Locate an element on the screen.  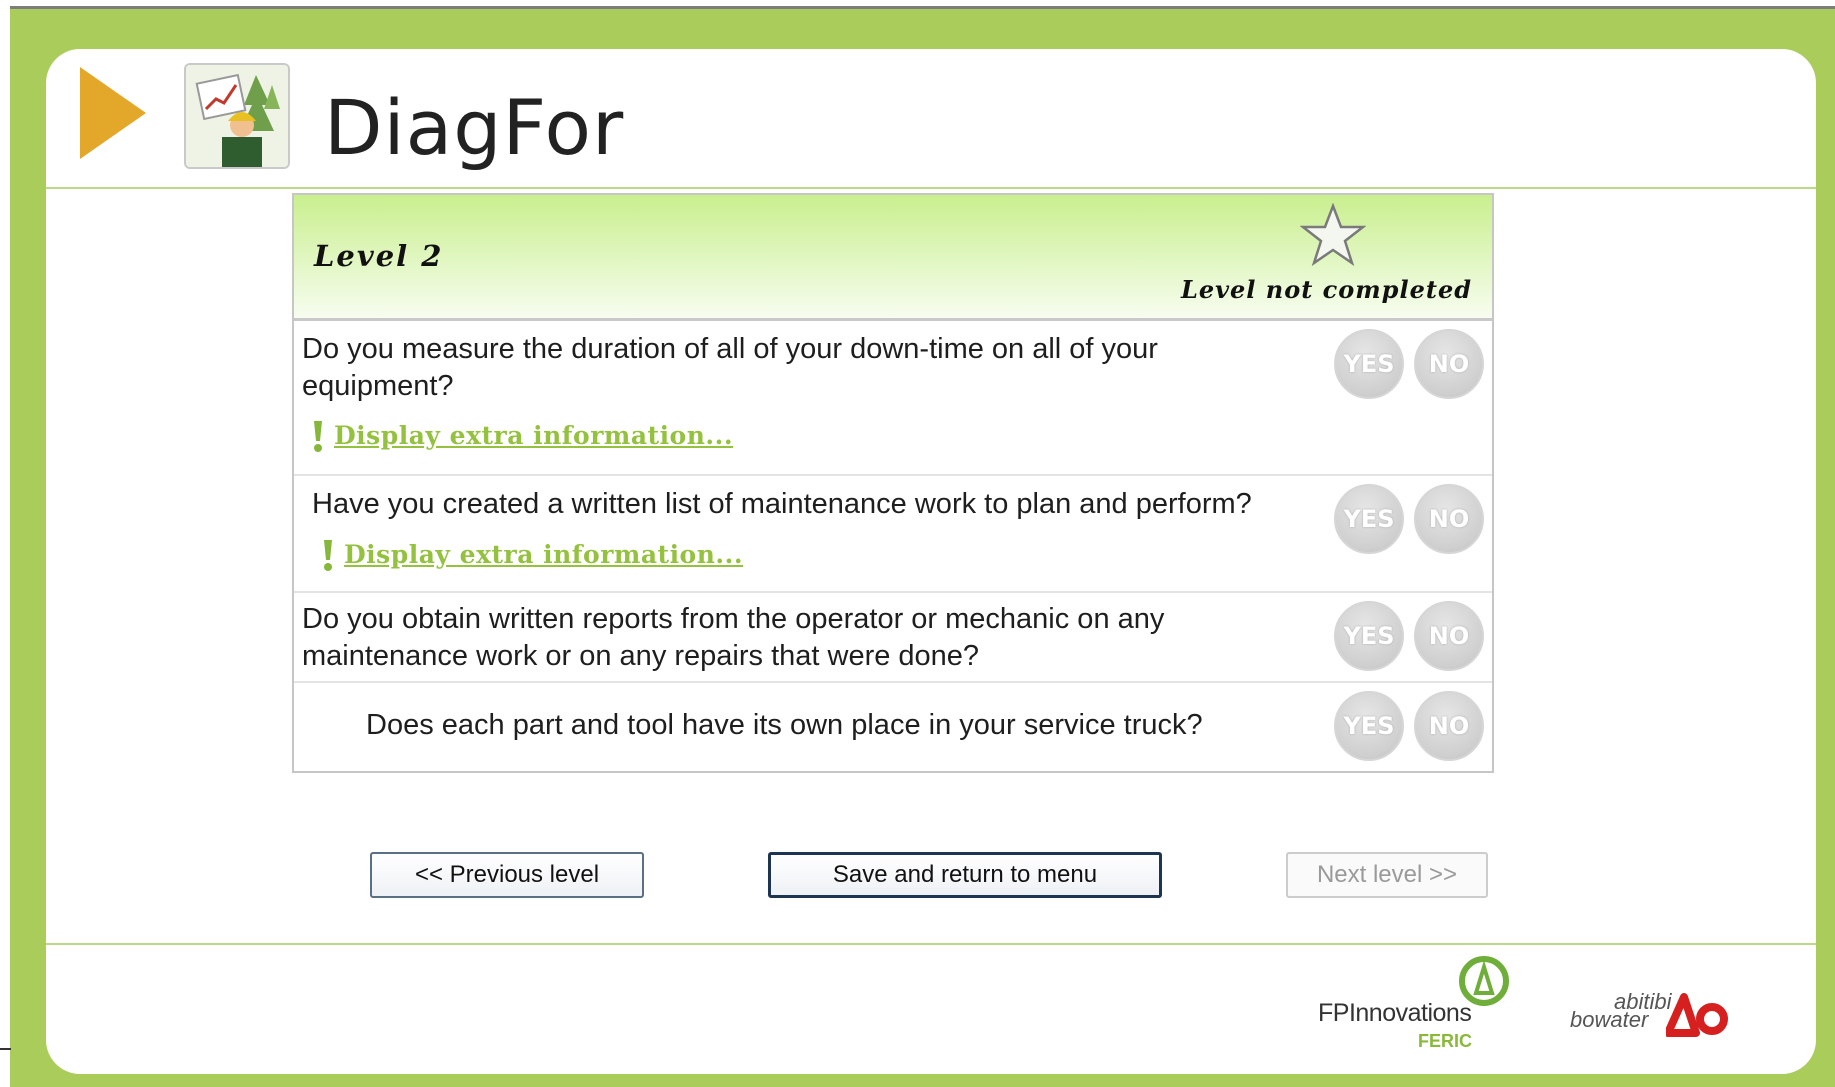
app-title: DiagFor is located at coordinates (474, 127).